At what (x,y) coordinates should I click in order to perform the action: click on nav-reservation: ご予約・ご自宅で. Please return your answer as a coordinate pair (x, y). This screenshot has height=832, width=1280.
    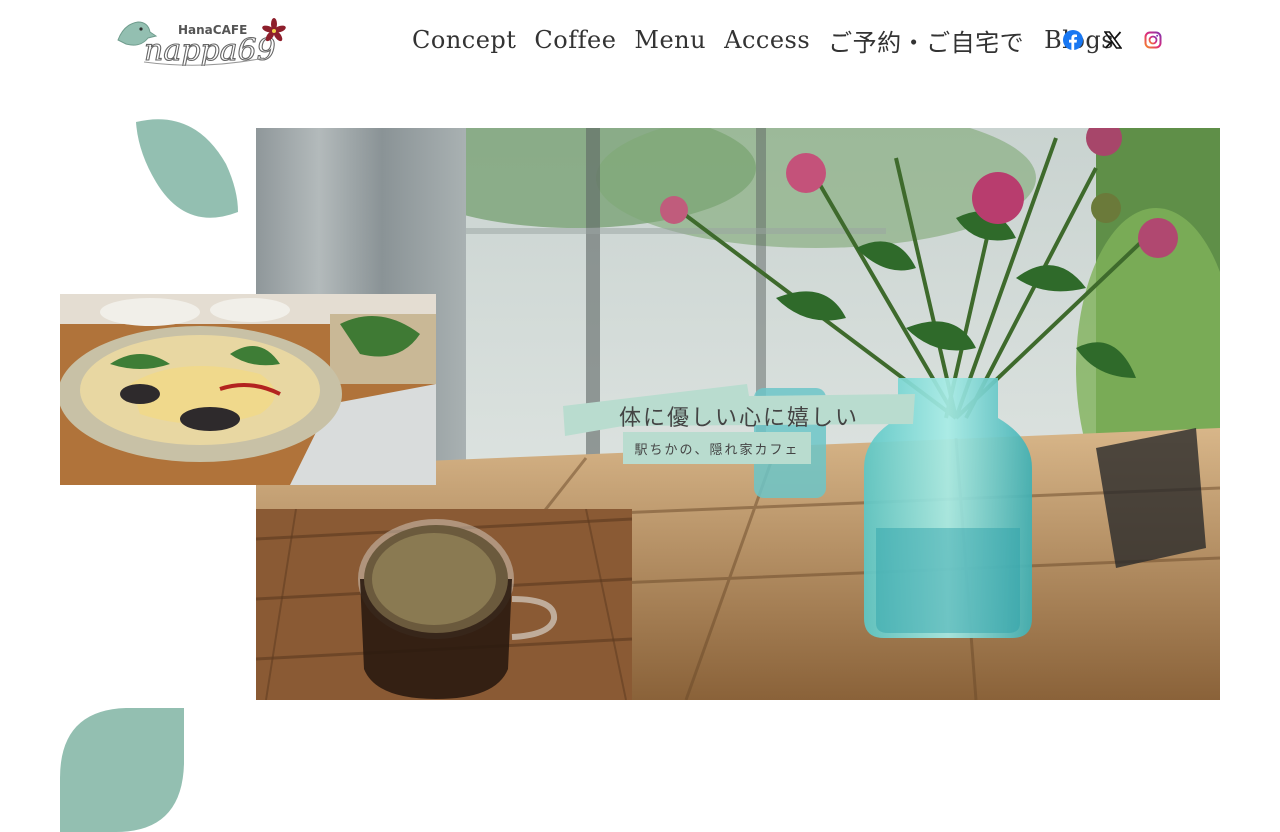
    Looking at the image, I should click on (926, 40).